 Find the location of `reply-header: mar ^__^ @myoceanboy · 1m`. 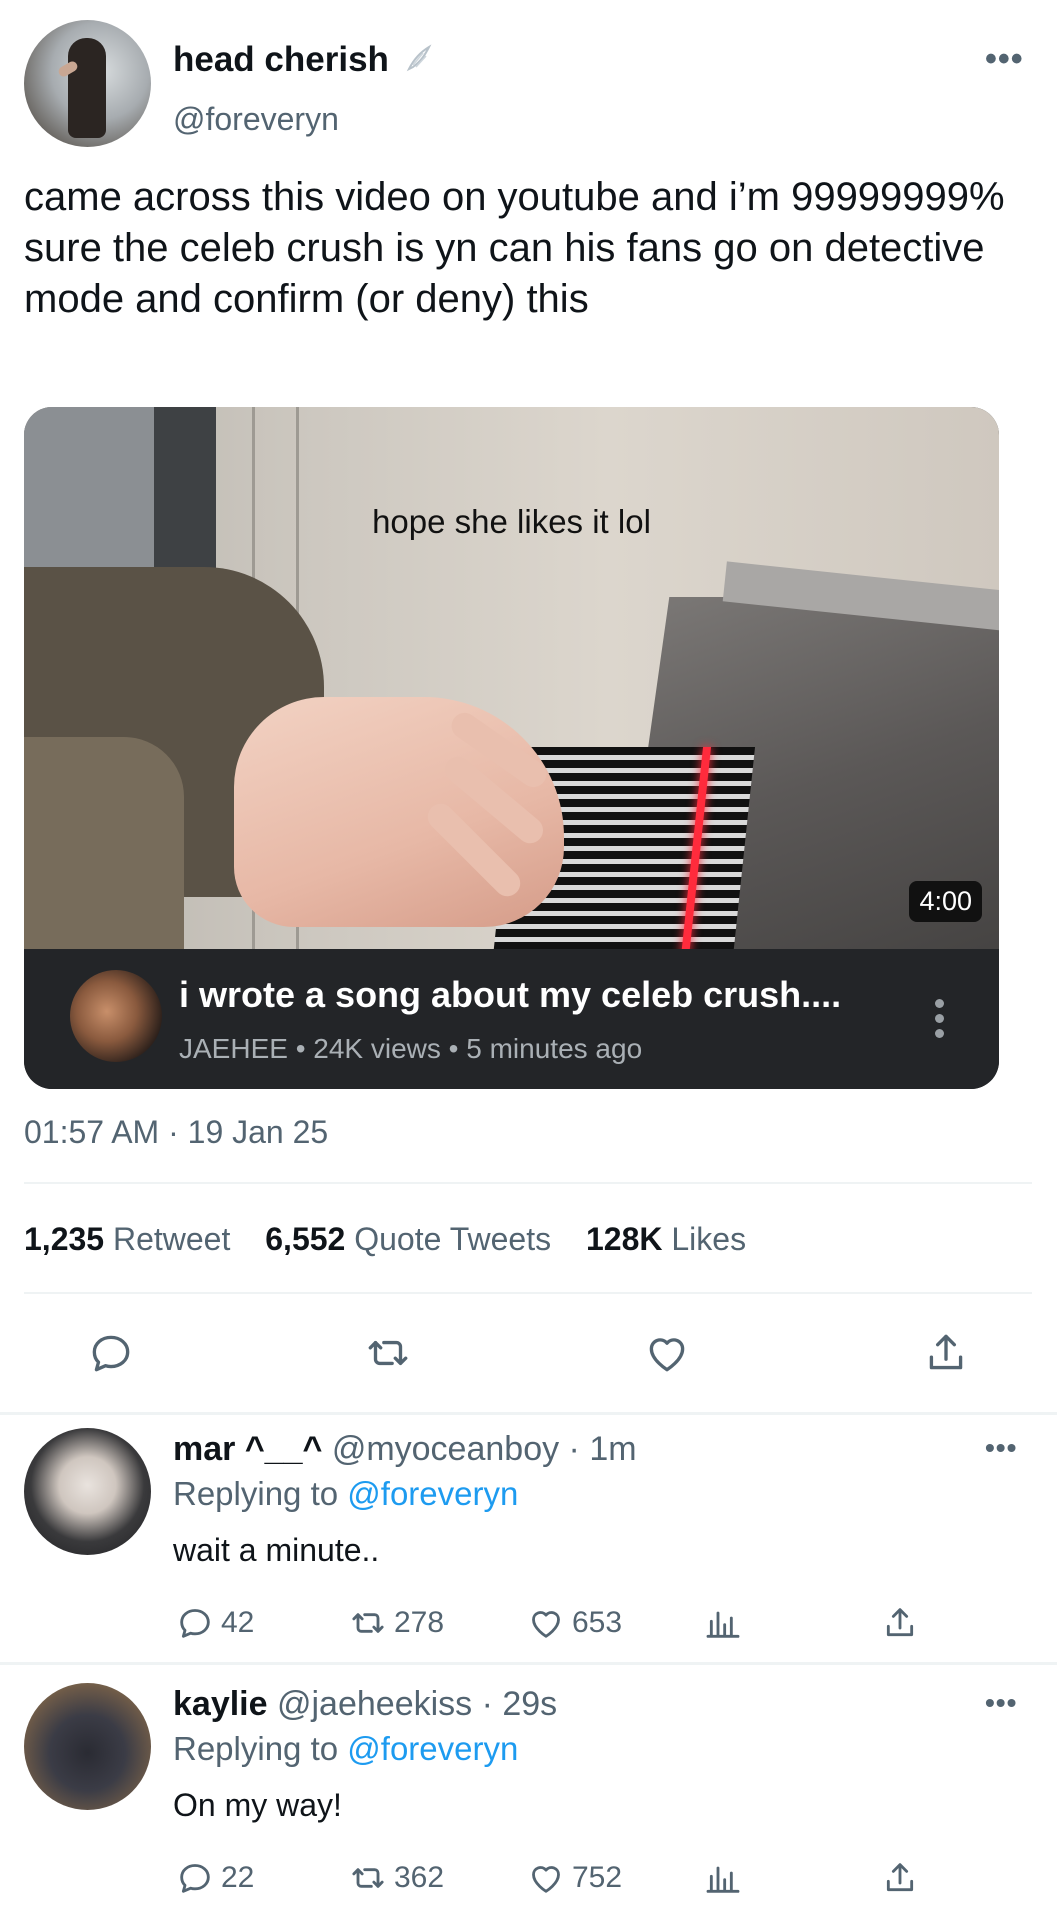

reply-header: mar ^__^ @myoceanboy · 1m is located at coordinates (405, 1449).